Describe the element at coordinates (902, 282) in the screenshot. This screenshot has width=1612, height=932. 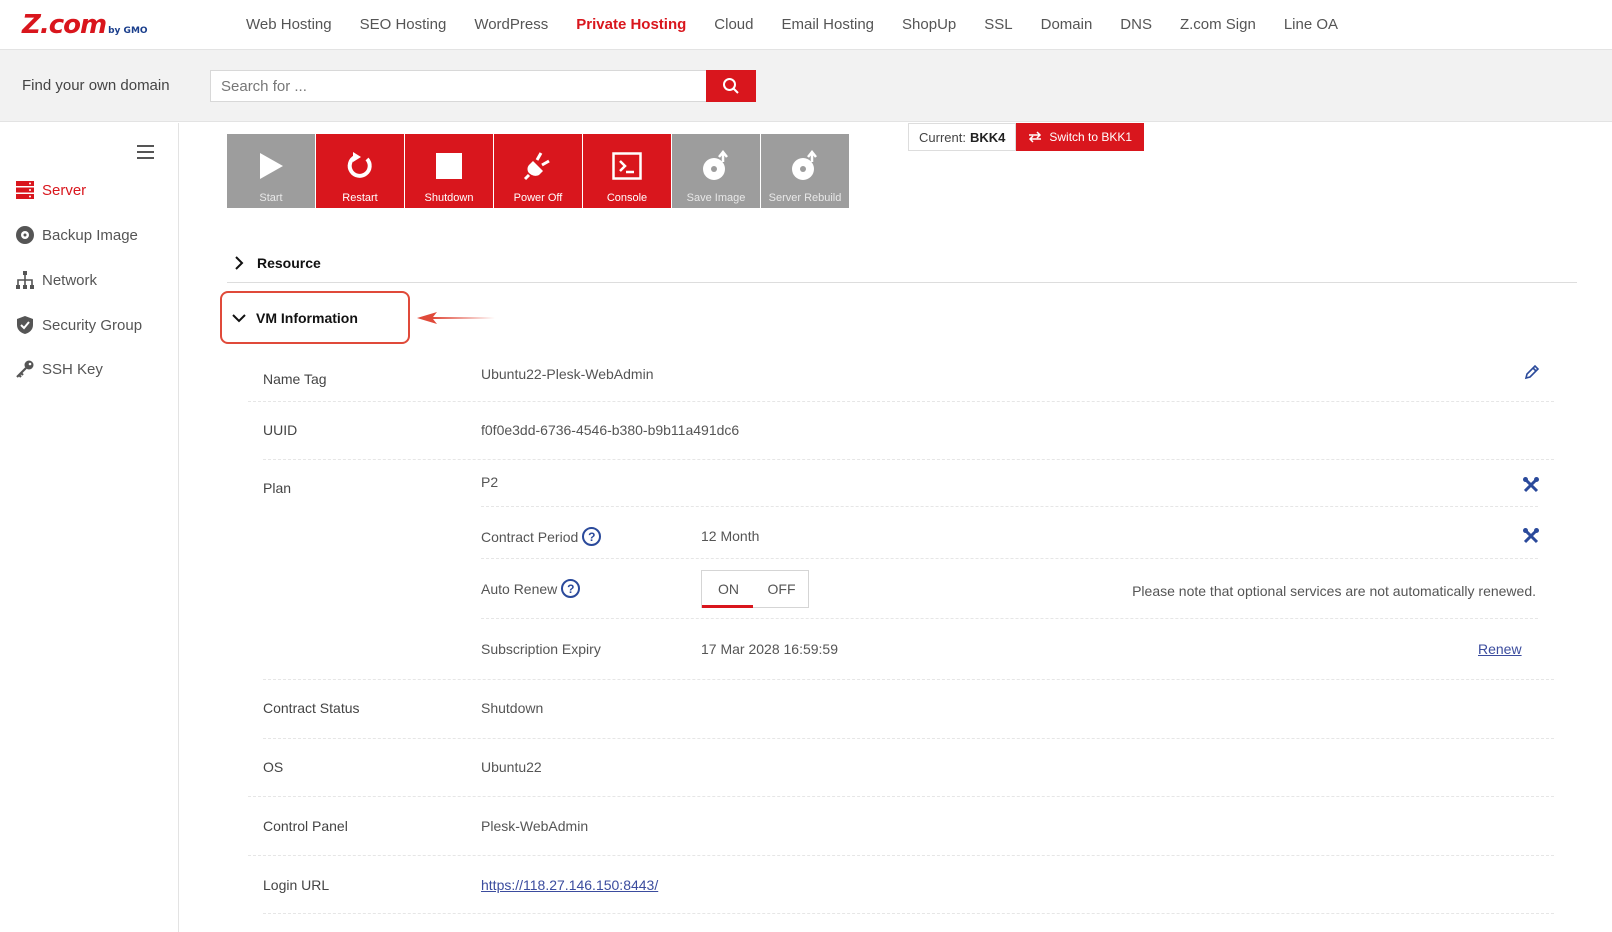
I see `section-divider` at that location.